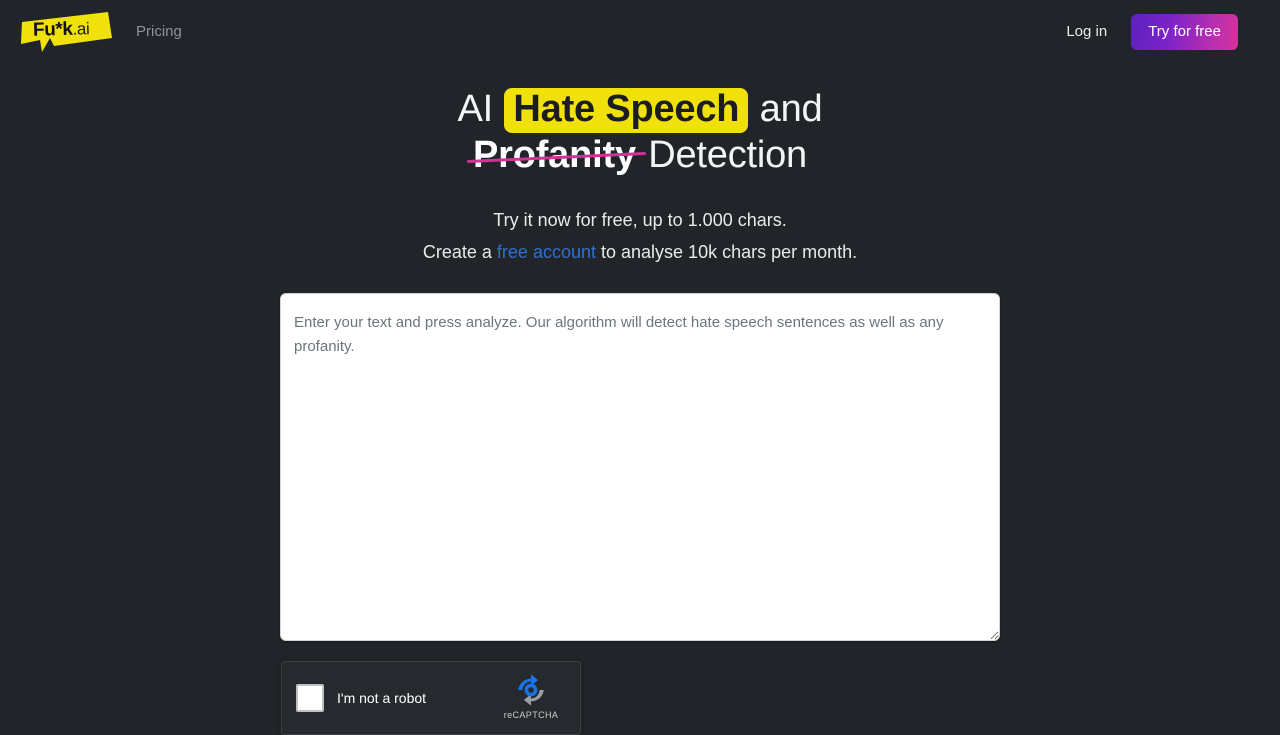  What do you see at coordinates (475, 109) in the screenshot?
I see `headline-part-1: AI` at bounding box center [475, 109].